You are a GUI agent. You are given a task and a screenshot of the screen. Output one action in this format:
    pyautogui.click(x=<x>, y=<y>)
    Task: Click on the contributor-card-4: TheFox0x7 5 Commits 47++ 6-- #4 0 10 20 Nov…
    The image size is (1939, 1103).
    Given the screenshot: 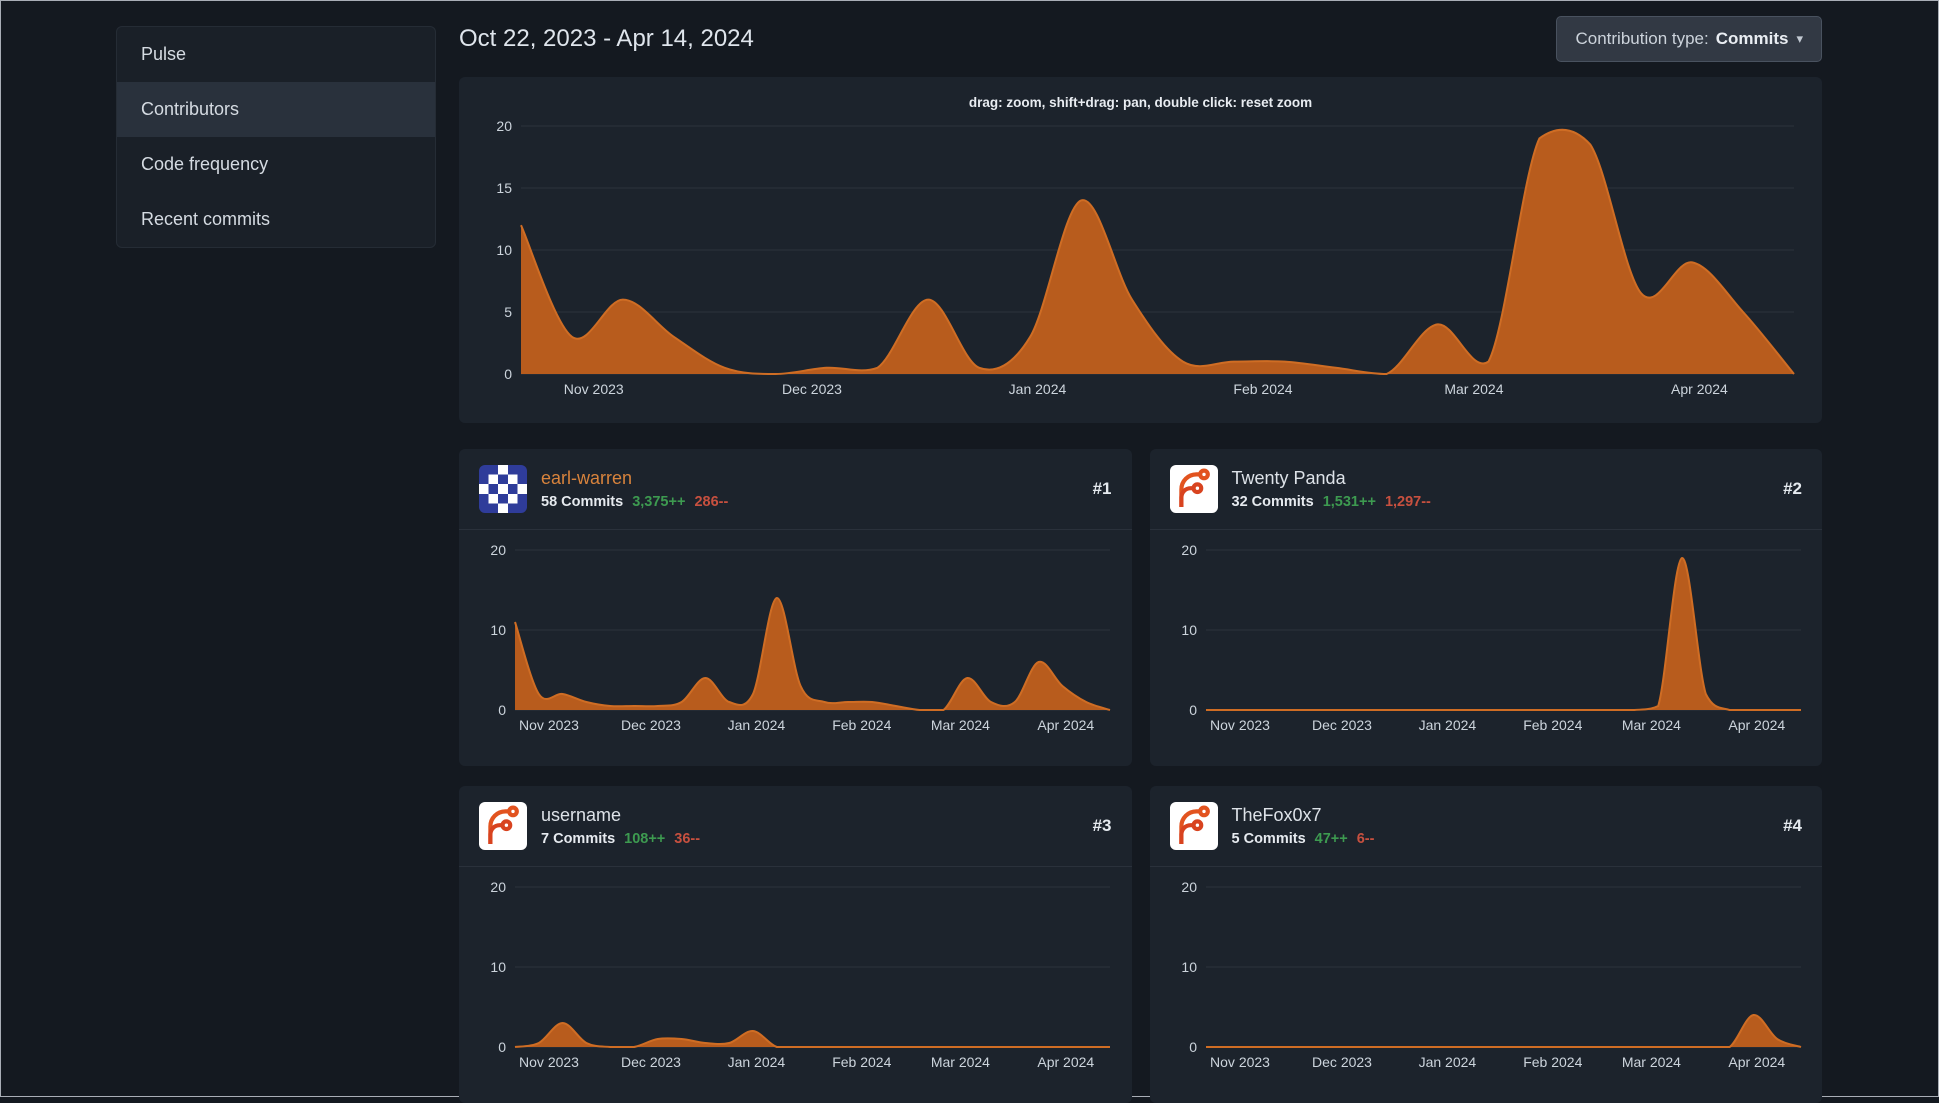 What is the action you would take?
    pyautogui.click(x=1485, y=944)
    